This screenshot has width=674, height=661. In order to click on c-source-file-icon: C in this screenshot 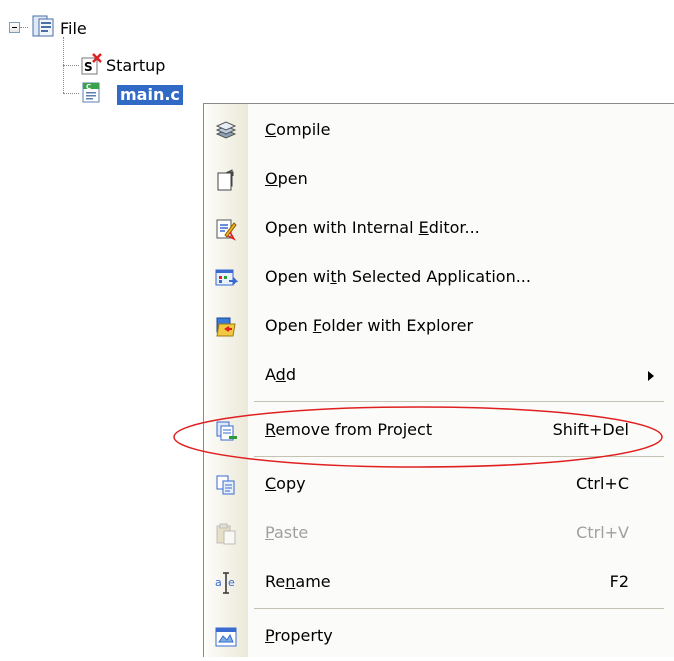, I will do `click(92, 92)`.